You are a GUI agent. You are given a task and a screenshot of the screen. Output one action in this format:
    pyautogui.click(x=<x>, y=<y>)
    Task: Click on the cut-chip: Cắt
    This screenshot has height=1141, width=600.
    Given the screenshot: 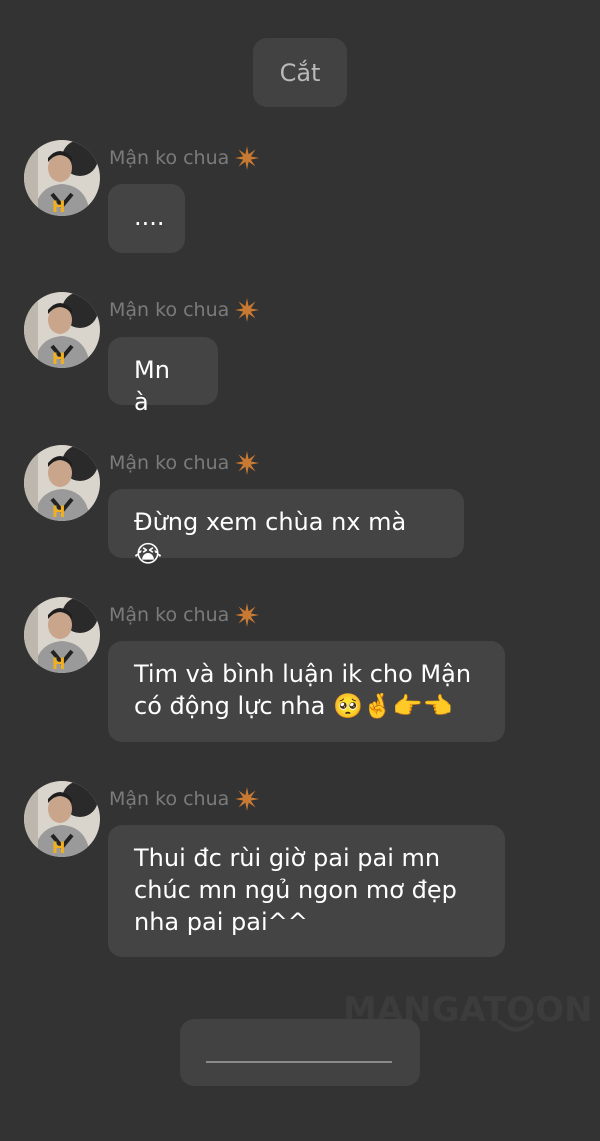 What is the action you would take?
    pyautogui.click(x=300, y=72)
    